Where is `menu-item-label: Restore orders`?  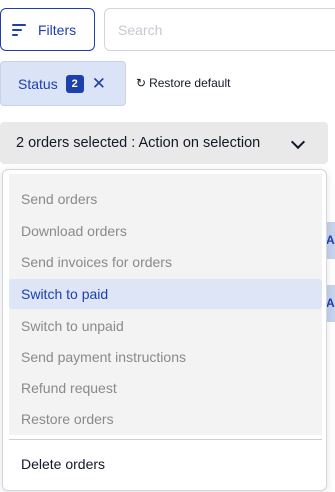
menu-item-label: Restore orders is located at coordinates (67, 419).